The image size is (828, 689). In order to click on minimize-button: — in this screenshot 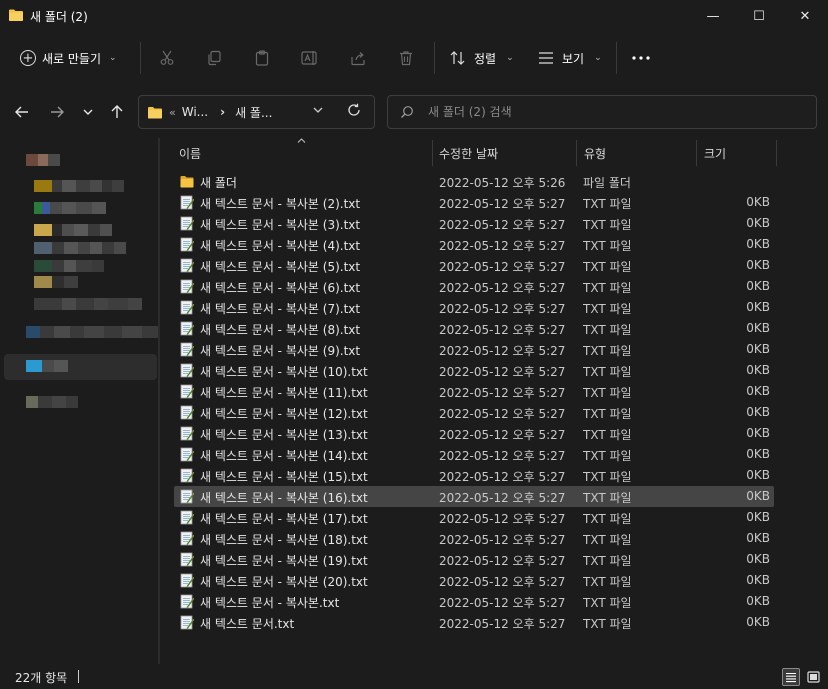, I will do `click(713, 16)`.